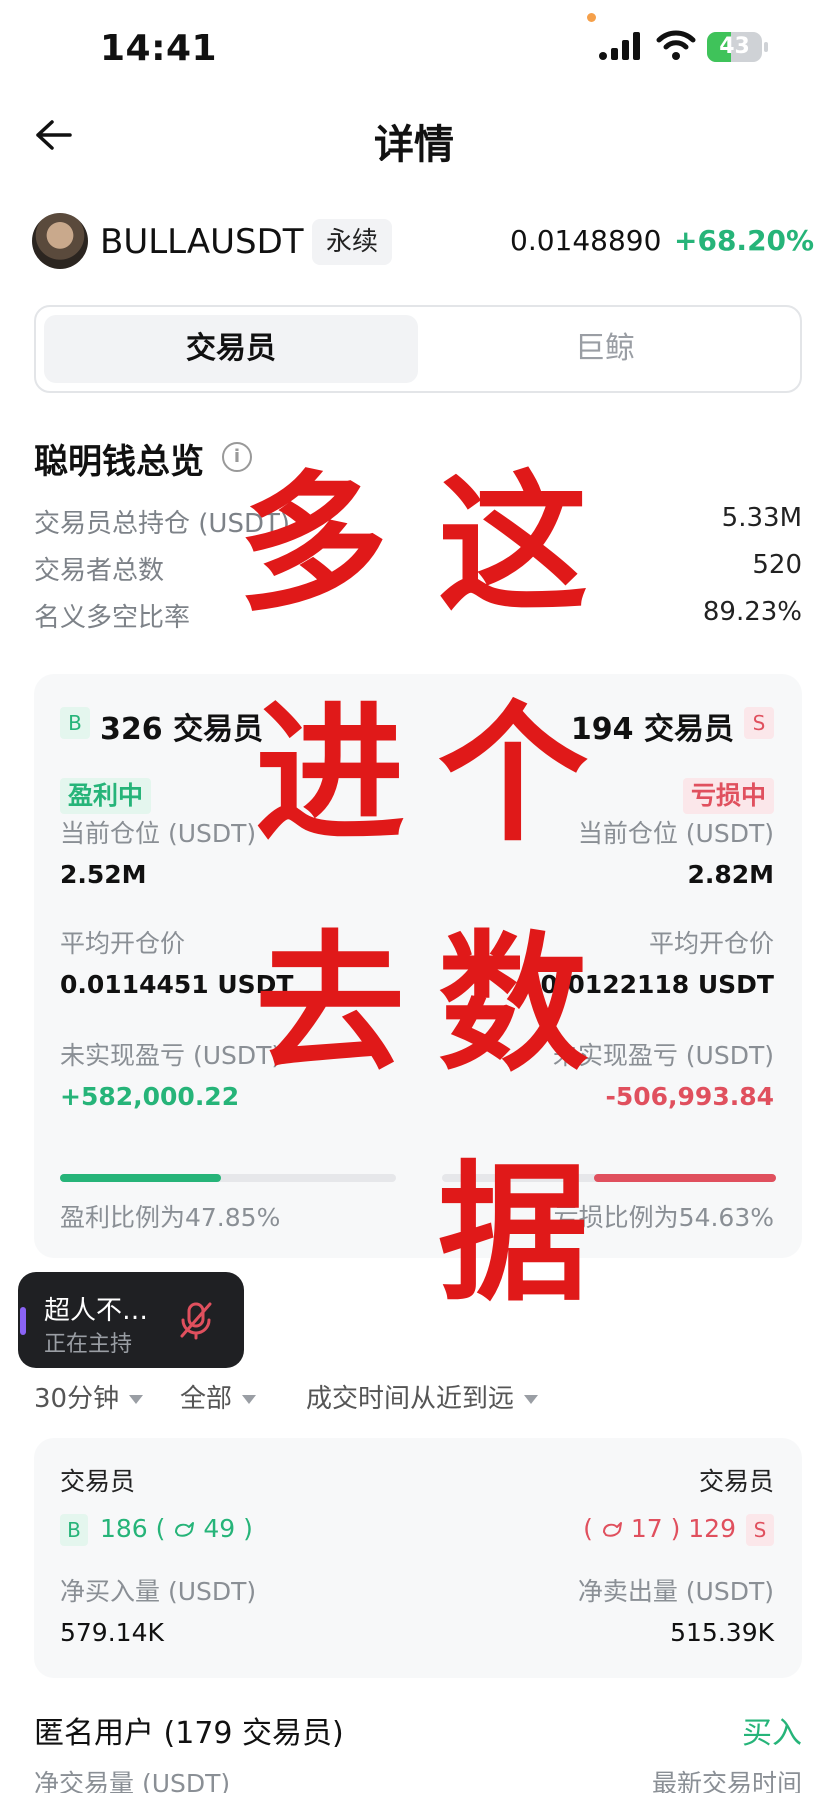 This screenshot has width=828, height=1793. Describe the element at coordinates (591, 17) in the screenshot. I see `privacy-indicator` at that location.